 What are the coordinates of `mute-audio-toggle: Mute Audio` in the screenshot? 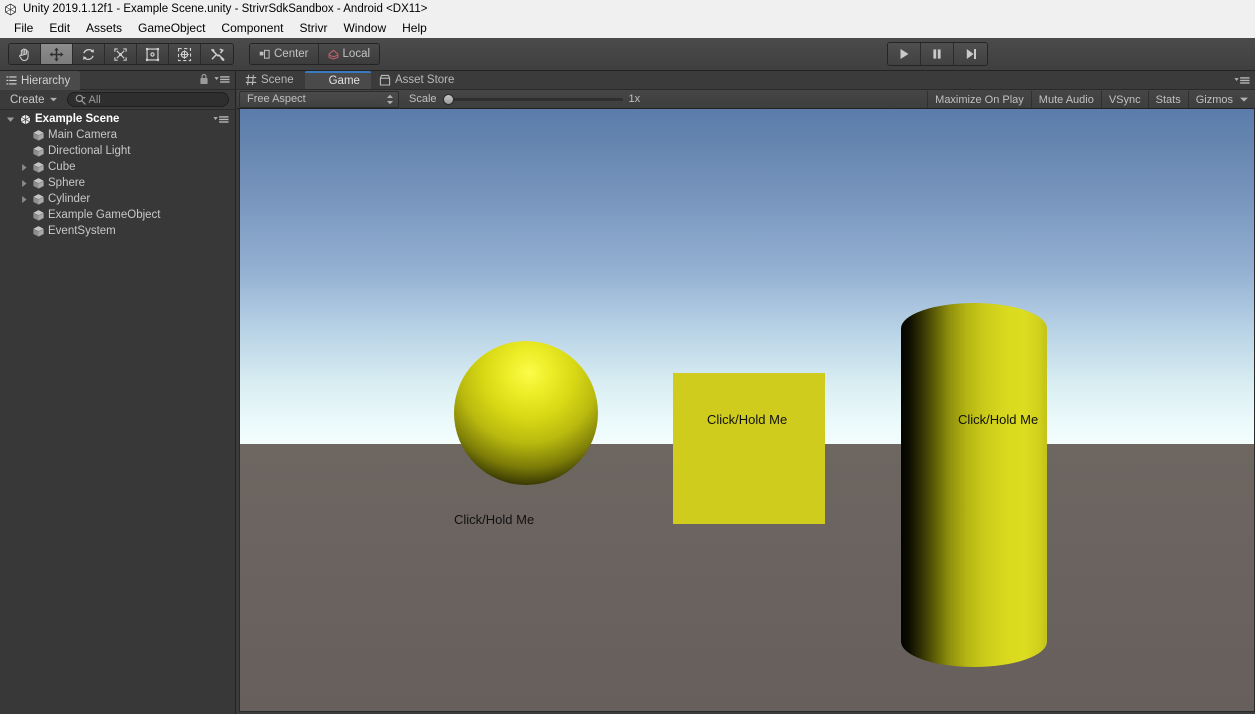 It's located at (1065, 99).